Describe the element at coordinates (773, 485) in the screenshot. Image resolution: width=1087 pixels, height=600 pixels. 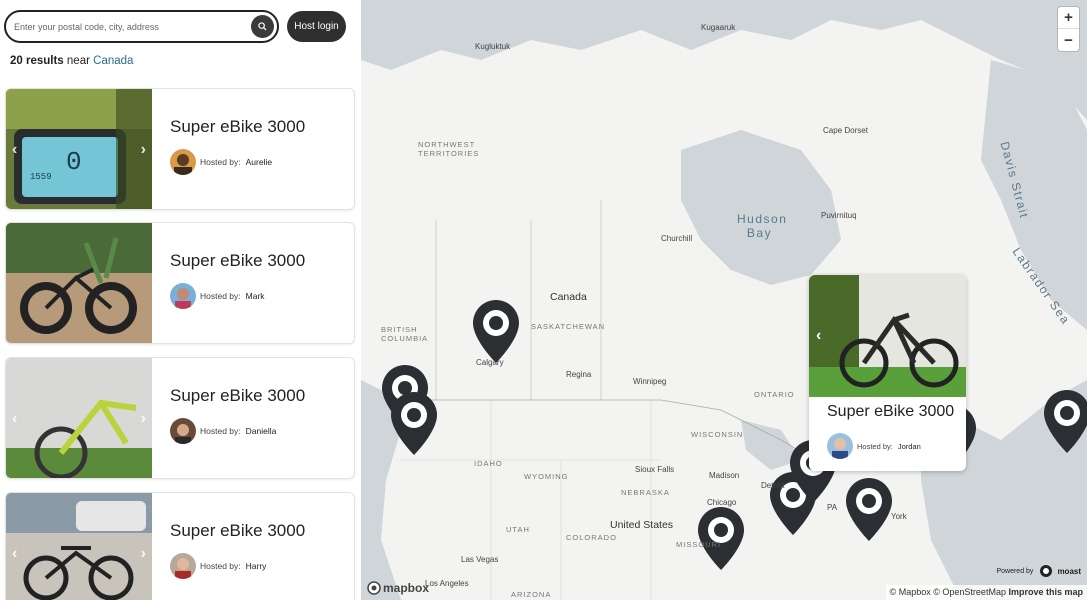
I see `map-label-detroit: Detroit` at that location.